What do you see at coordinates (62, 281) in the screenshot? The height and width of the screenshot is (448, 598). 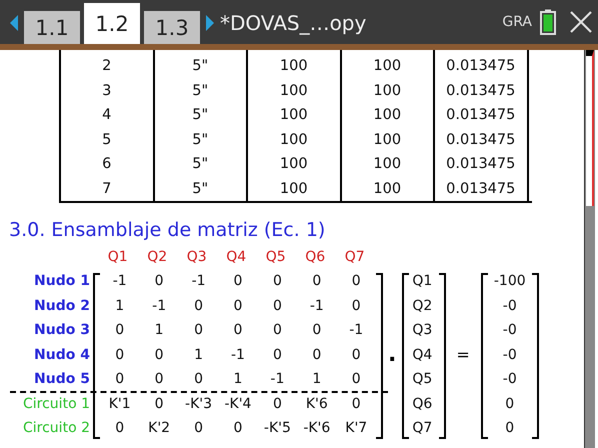 I see `row-label: Nudo 1` at bounding box center [62, 281].